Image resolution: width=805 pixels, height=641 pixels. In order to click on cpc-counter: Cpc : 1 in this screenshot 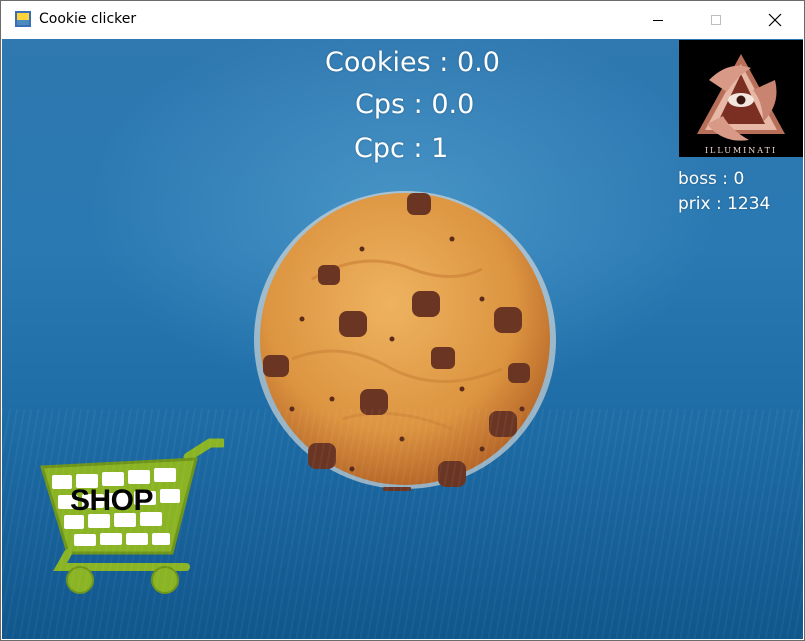, I will do `click(401, 148)`.